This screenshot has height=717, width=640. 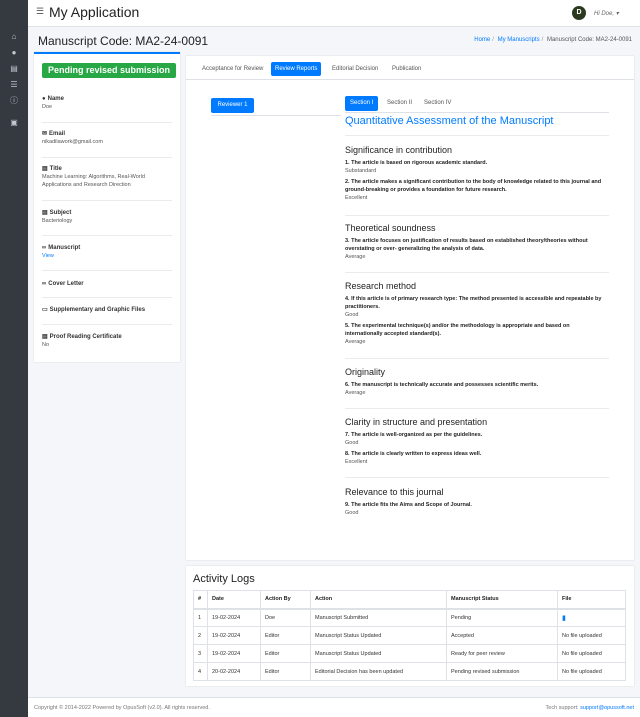 I want to click on tab-section-2: Section II, so click(x=399, y=103).